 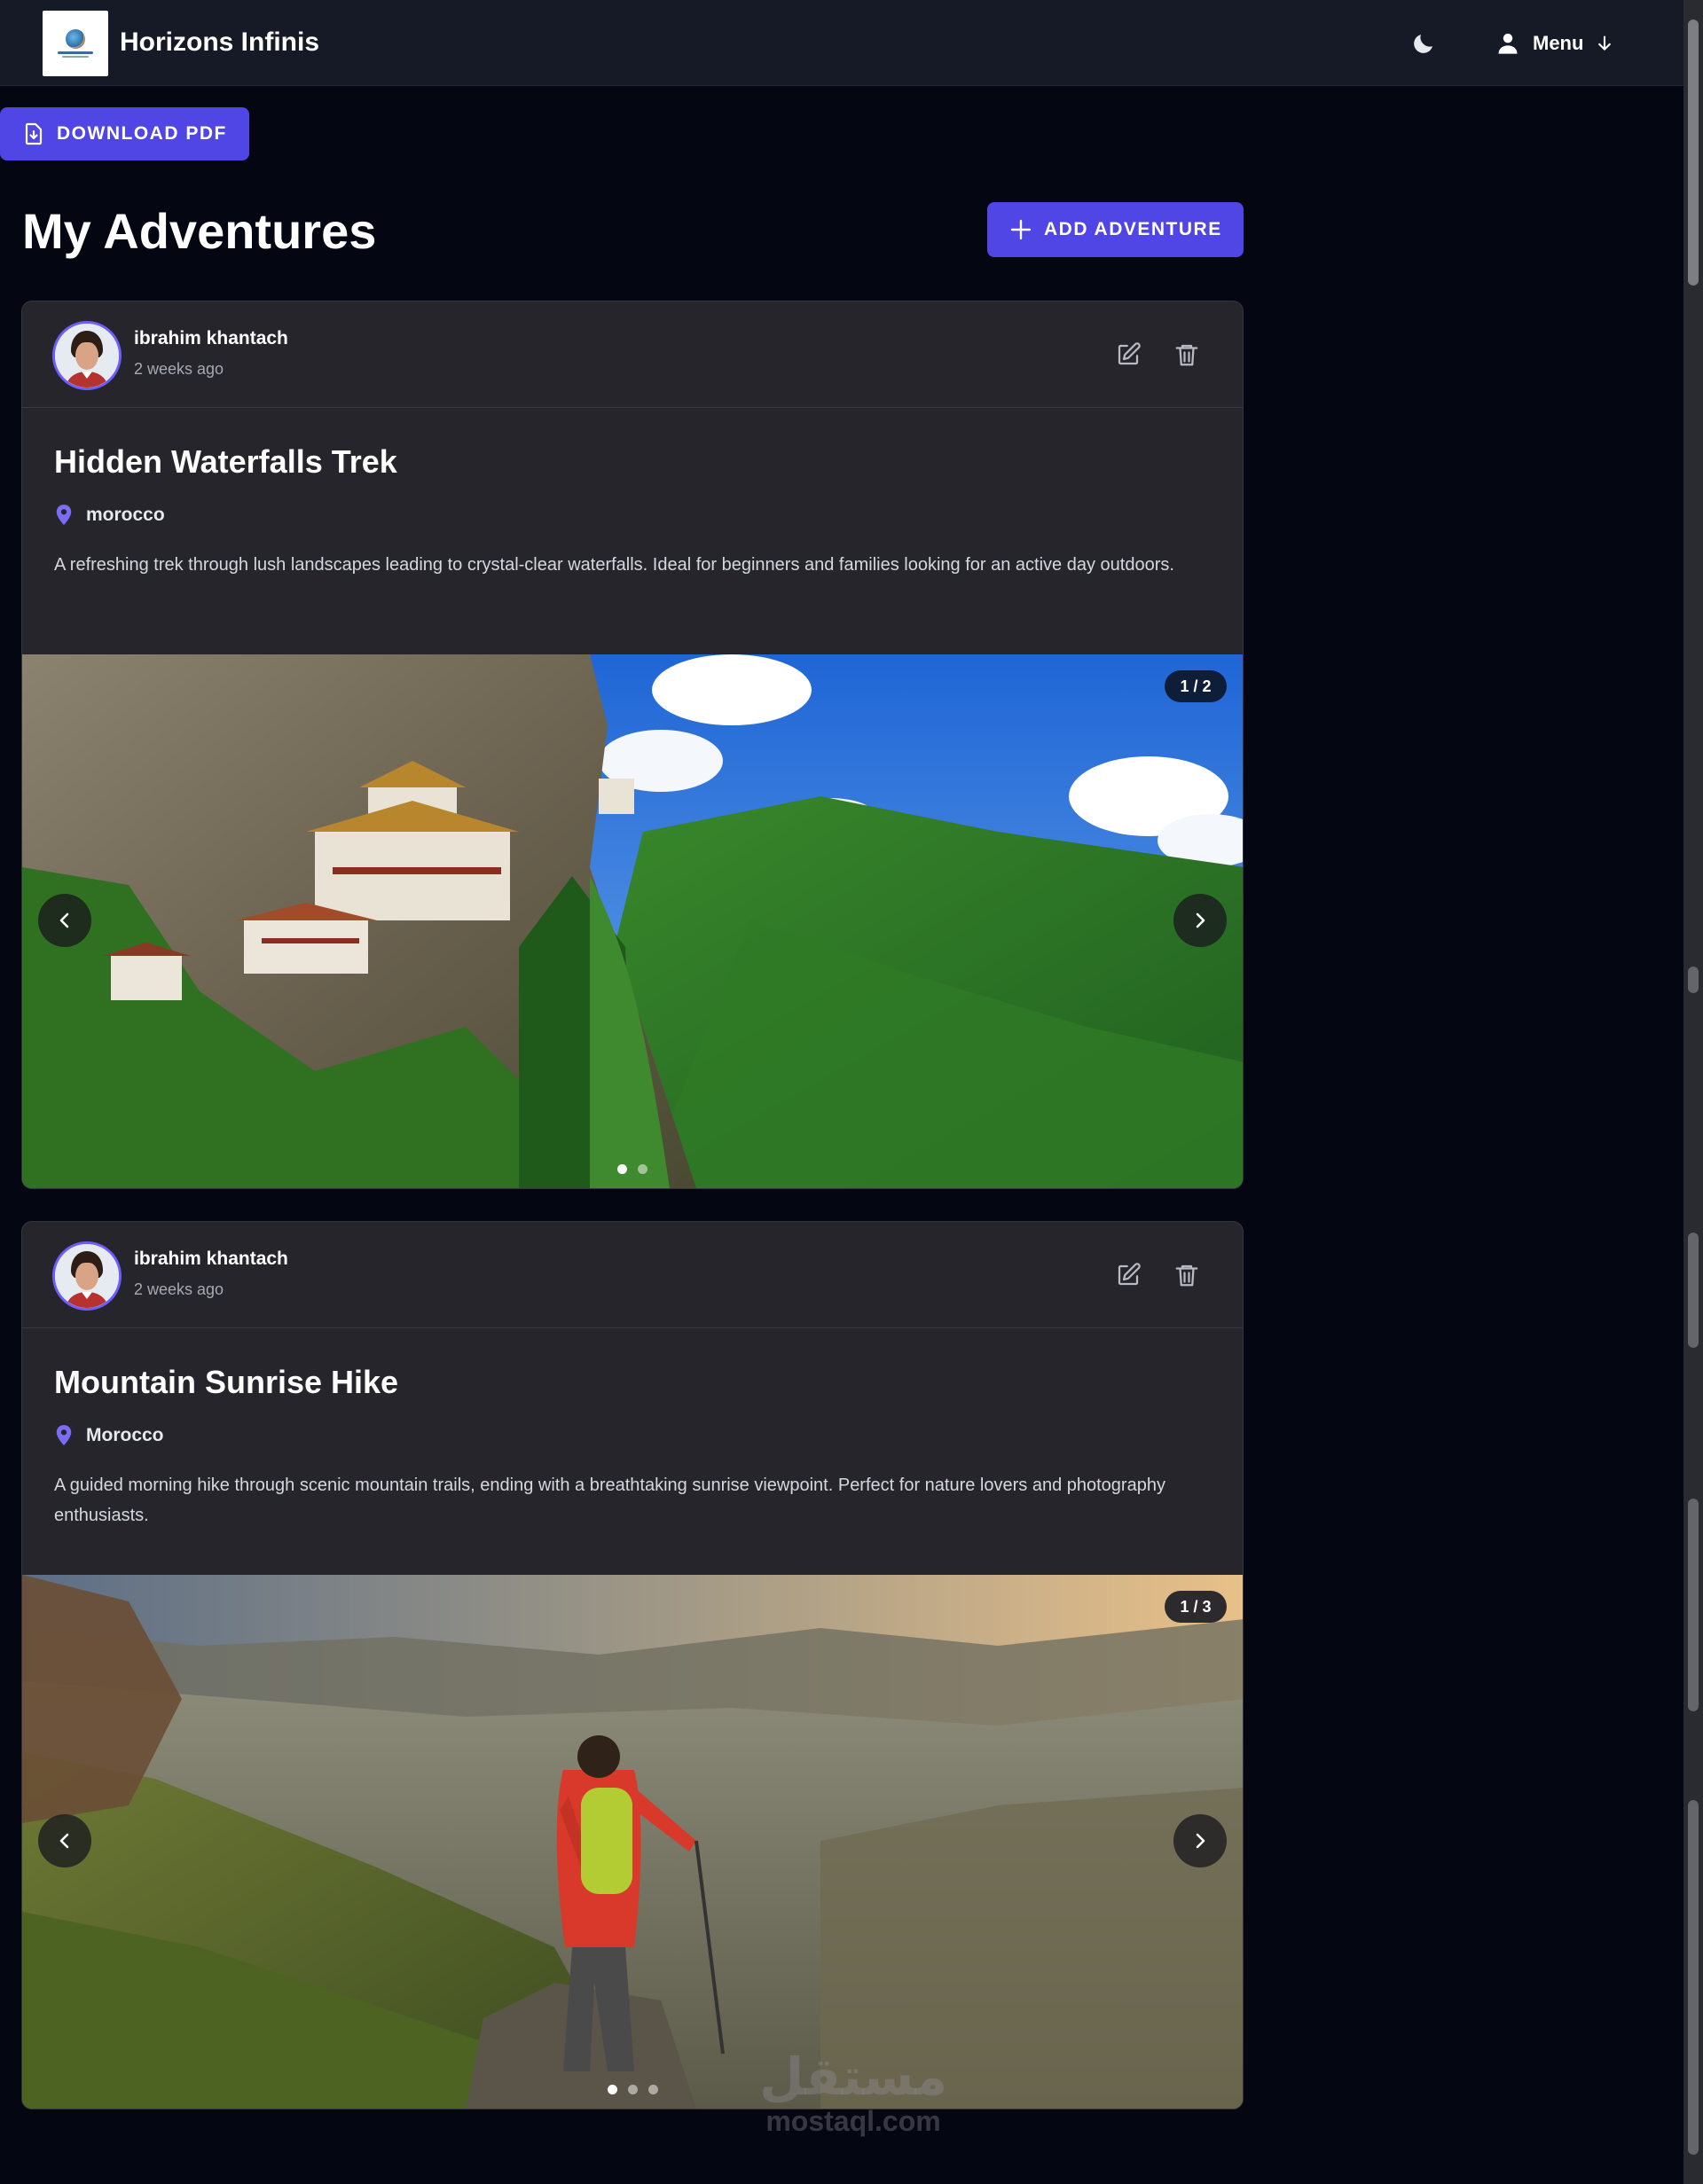 I want to click on add-adventure-label: ADD ADVENTURE, so click(x=1133, y=229).